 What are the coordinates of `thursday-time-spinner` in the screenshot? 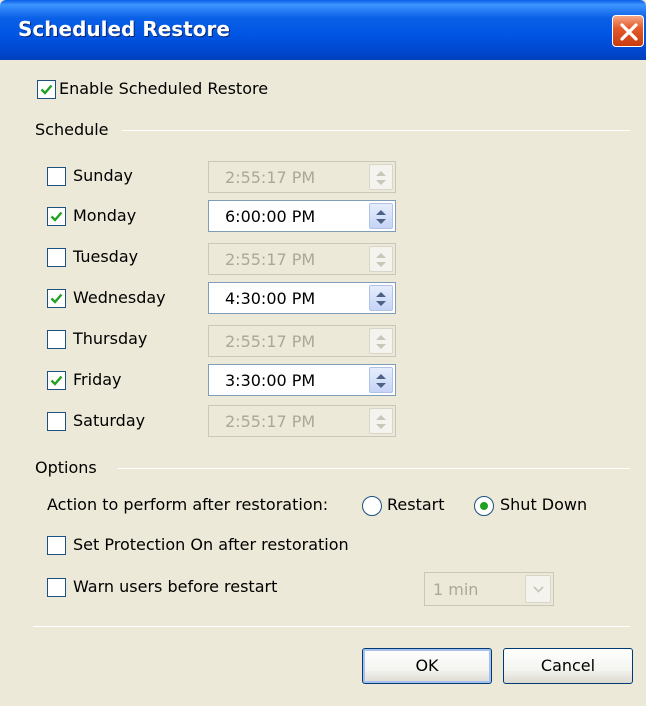 It's located at (381, 341).